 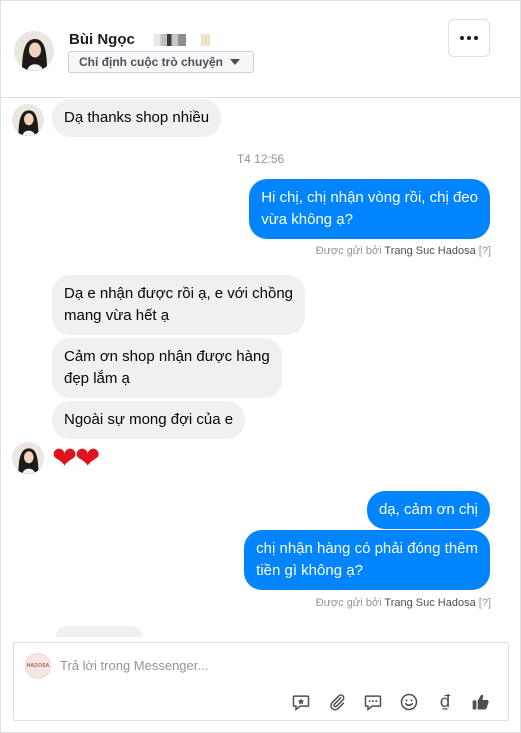 I want to click on outgoing-message: dạ, cảm ơn chị, so click(x=428, y=510).